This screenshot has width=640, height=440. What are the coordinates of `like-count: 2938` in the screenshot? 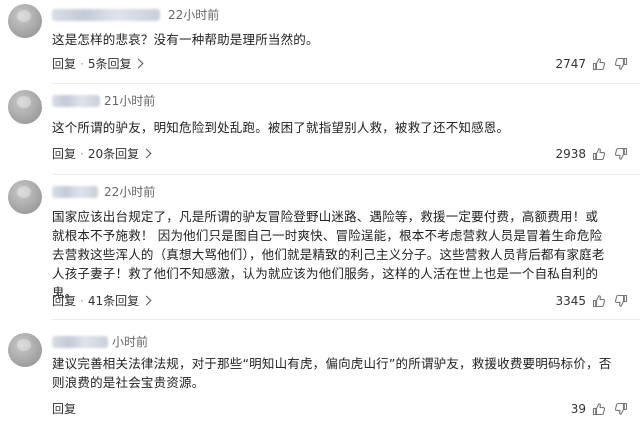 It's located at (570, 154).